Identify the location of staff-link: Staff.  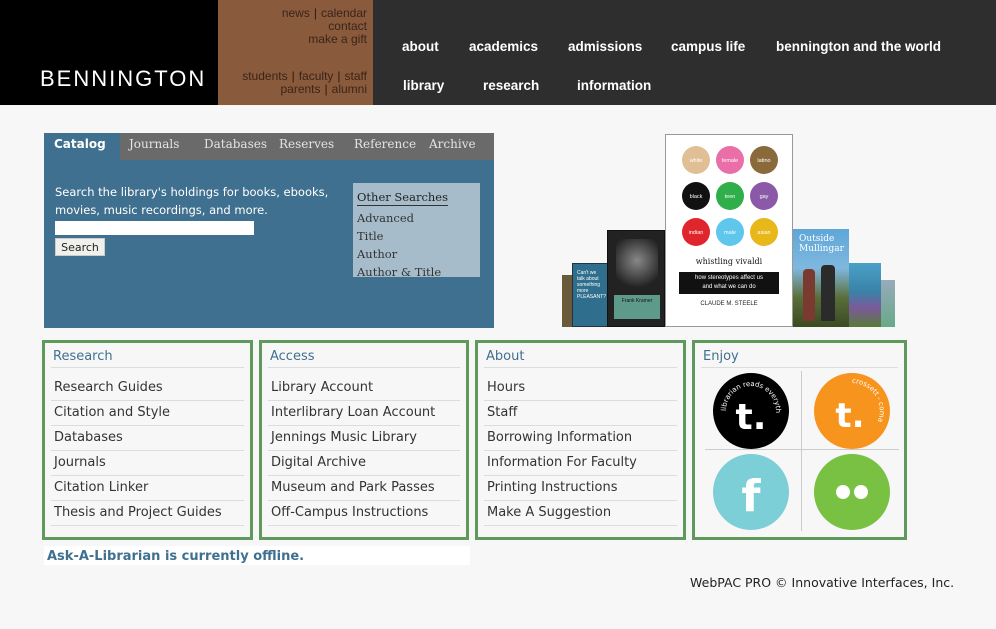
(580, 413).